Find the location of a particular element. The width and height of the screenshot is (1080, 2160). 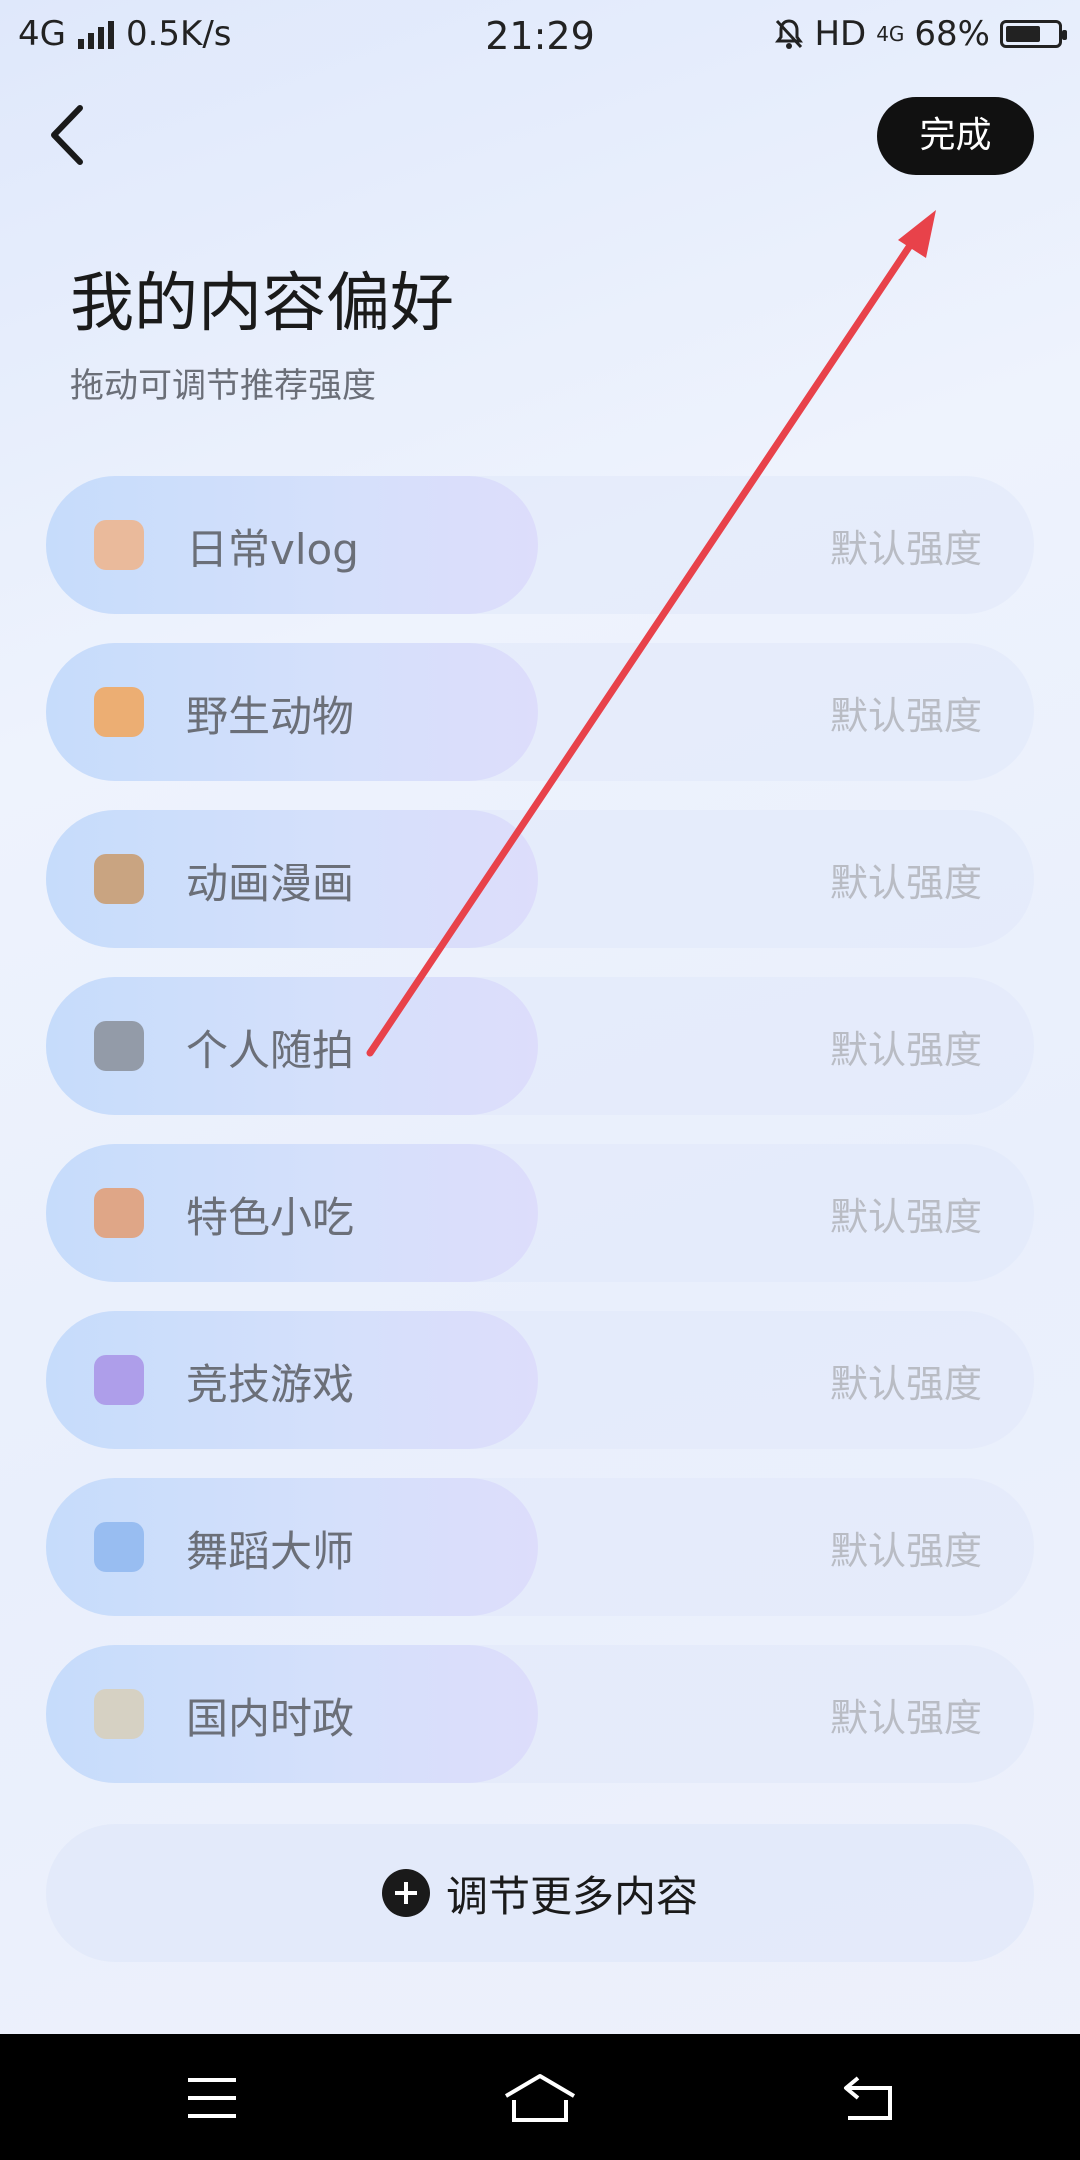

preference-row: 国内时政 默认强度 is located at coordinates (540, 1714).